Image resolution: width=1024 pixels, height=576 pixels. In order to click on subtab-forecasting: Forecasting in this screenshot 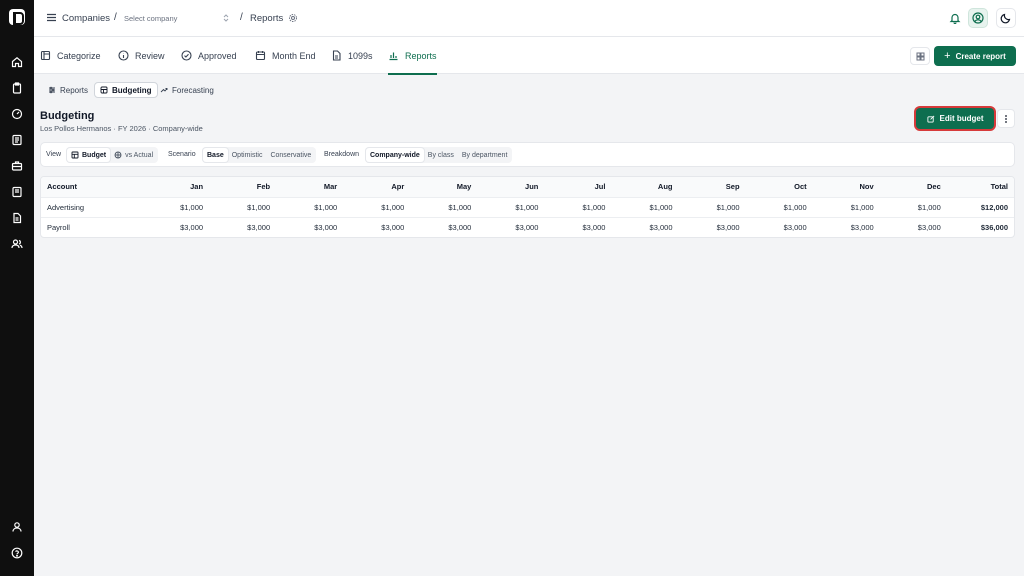, I will do `click(187, 90)`.